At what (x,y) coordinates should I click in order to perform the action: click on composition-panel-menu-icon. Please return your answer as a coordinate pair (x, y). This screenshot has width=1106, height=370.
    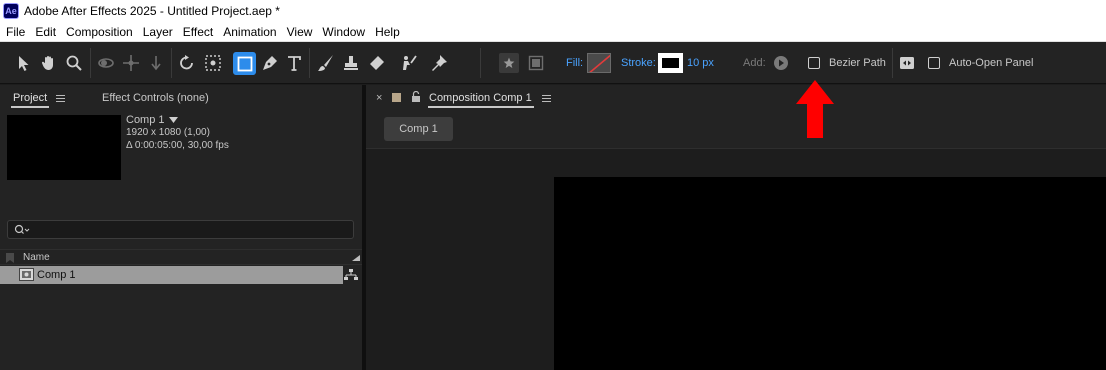
    Looking at the image, I should click on (546, 98).